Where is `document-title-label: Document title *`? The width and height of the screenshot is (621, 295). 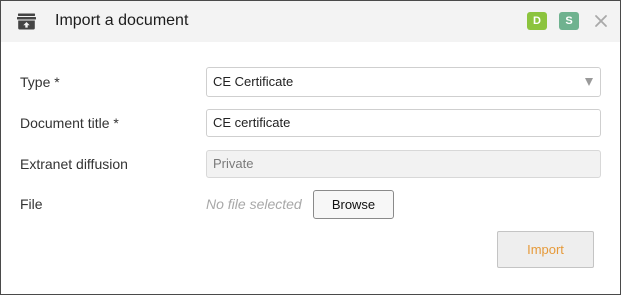
document-title-label: Document title * is located at coordinates (69, 123).